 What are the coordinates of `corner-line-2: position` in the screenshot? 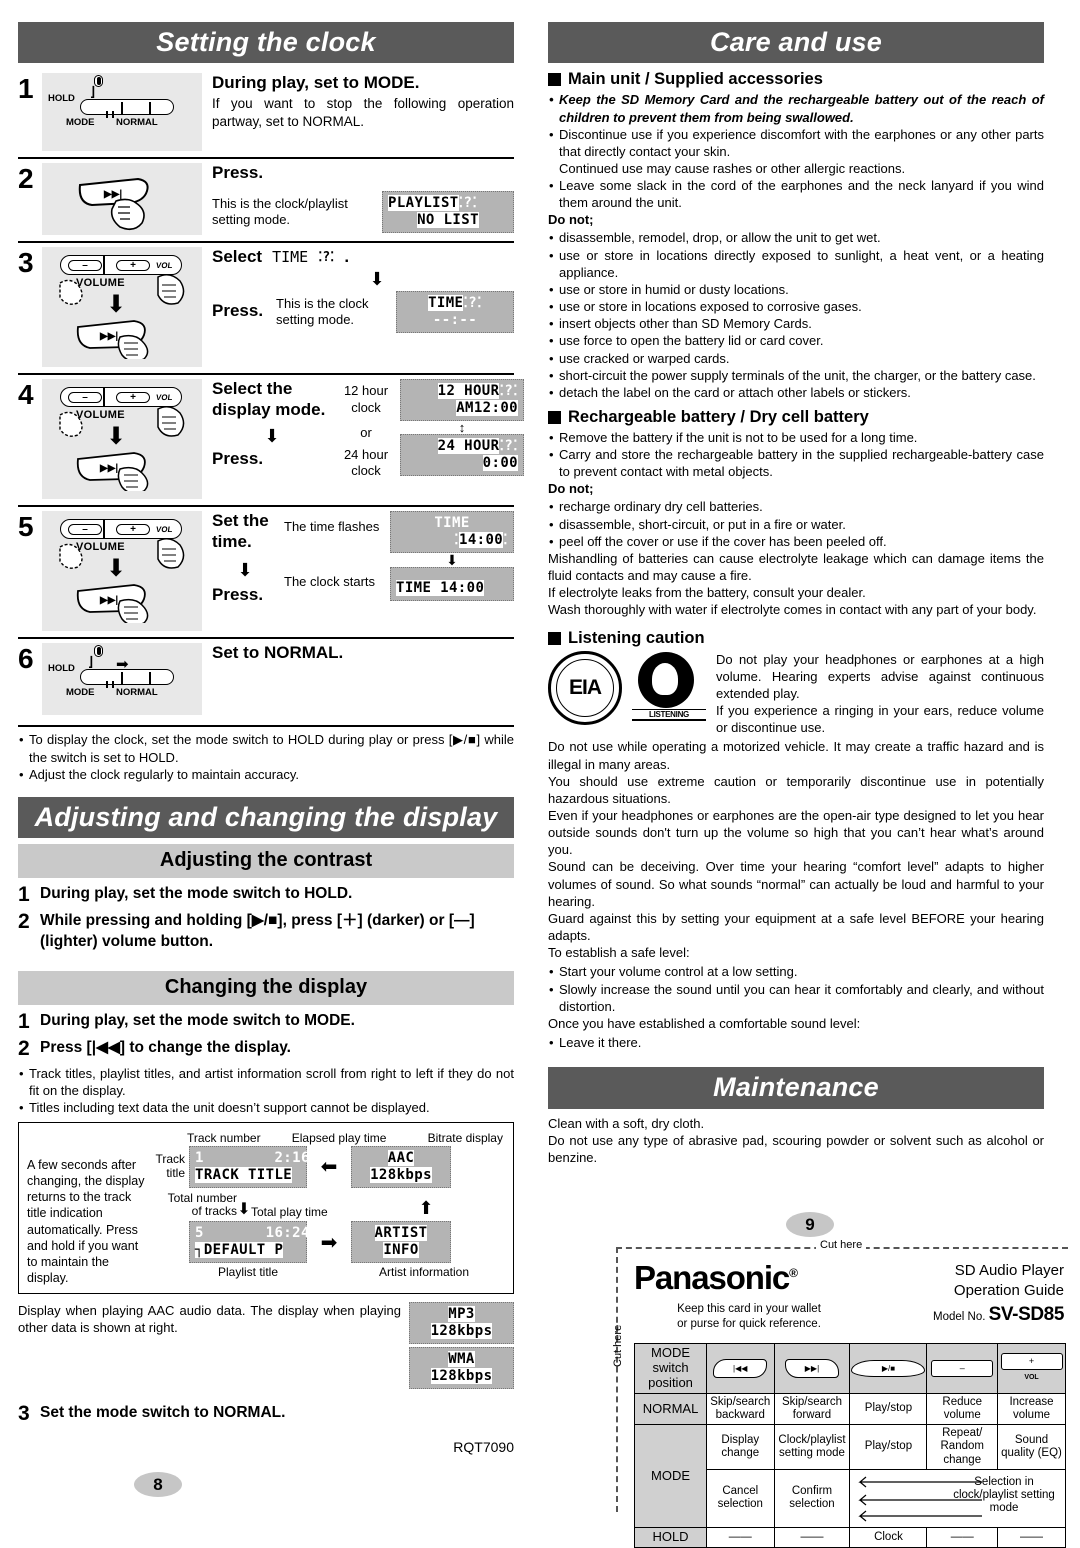 It's located at (670, 1382).